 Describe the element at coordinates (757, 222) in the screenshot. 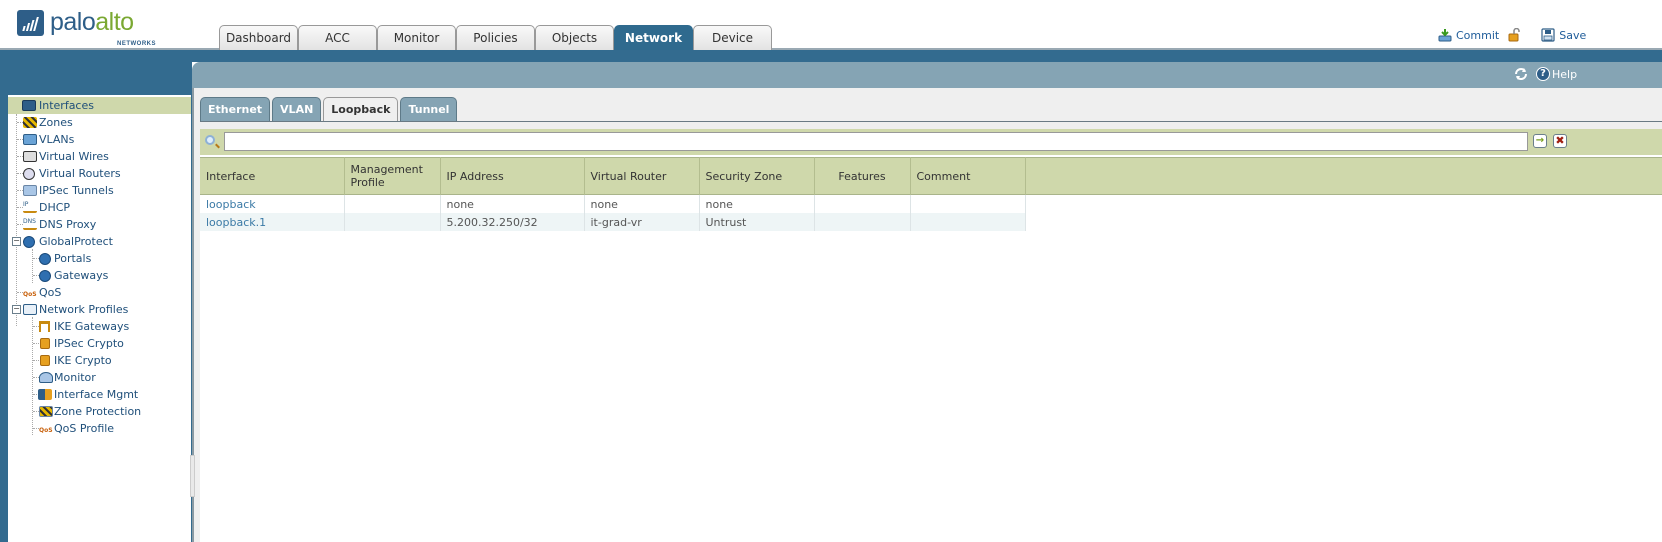

I see `cell-security-zone: Untrust` at that location.